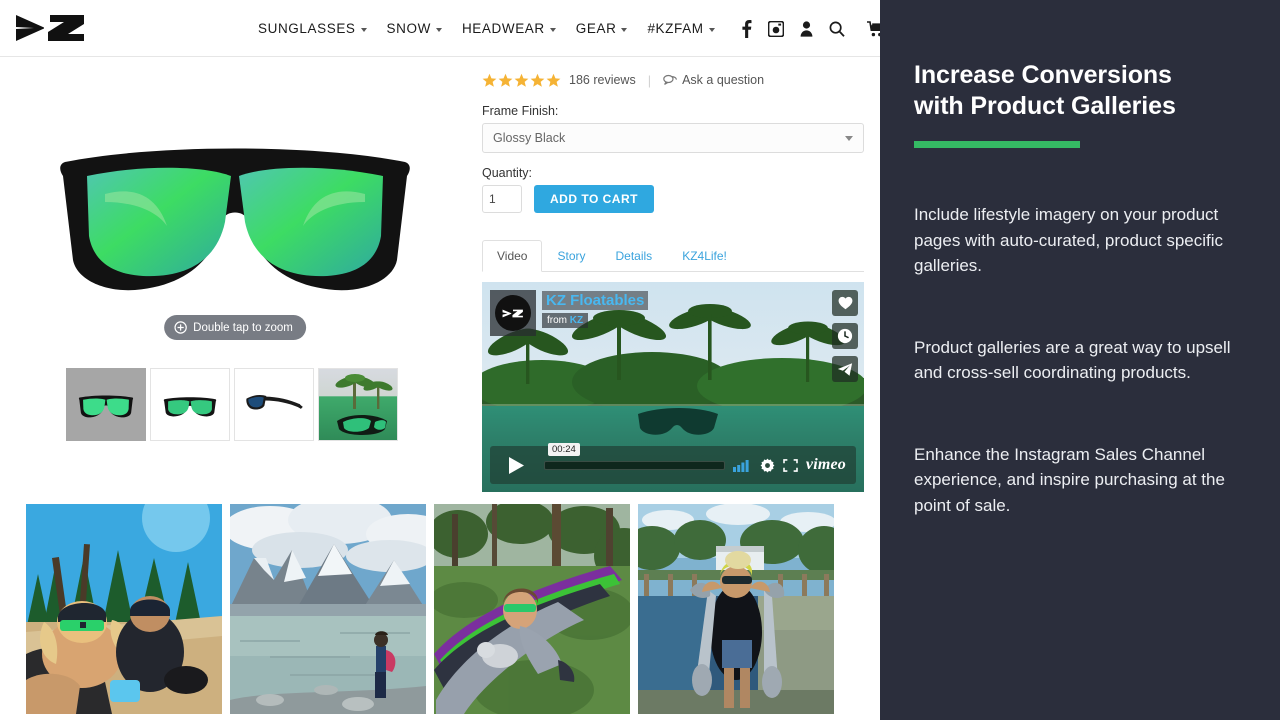  Describe the element at coordinates (190, 404) in the screenshot. I see `thumbnail-front-angle` at that location.